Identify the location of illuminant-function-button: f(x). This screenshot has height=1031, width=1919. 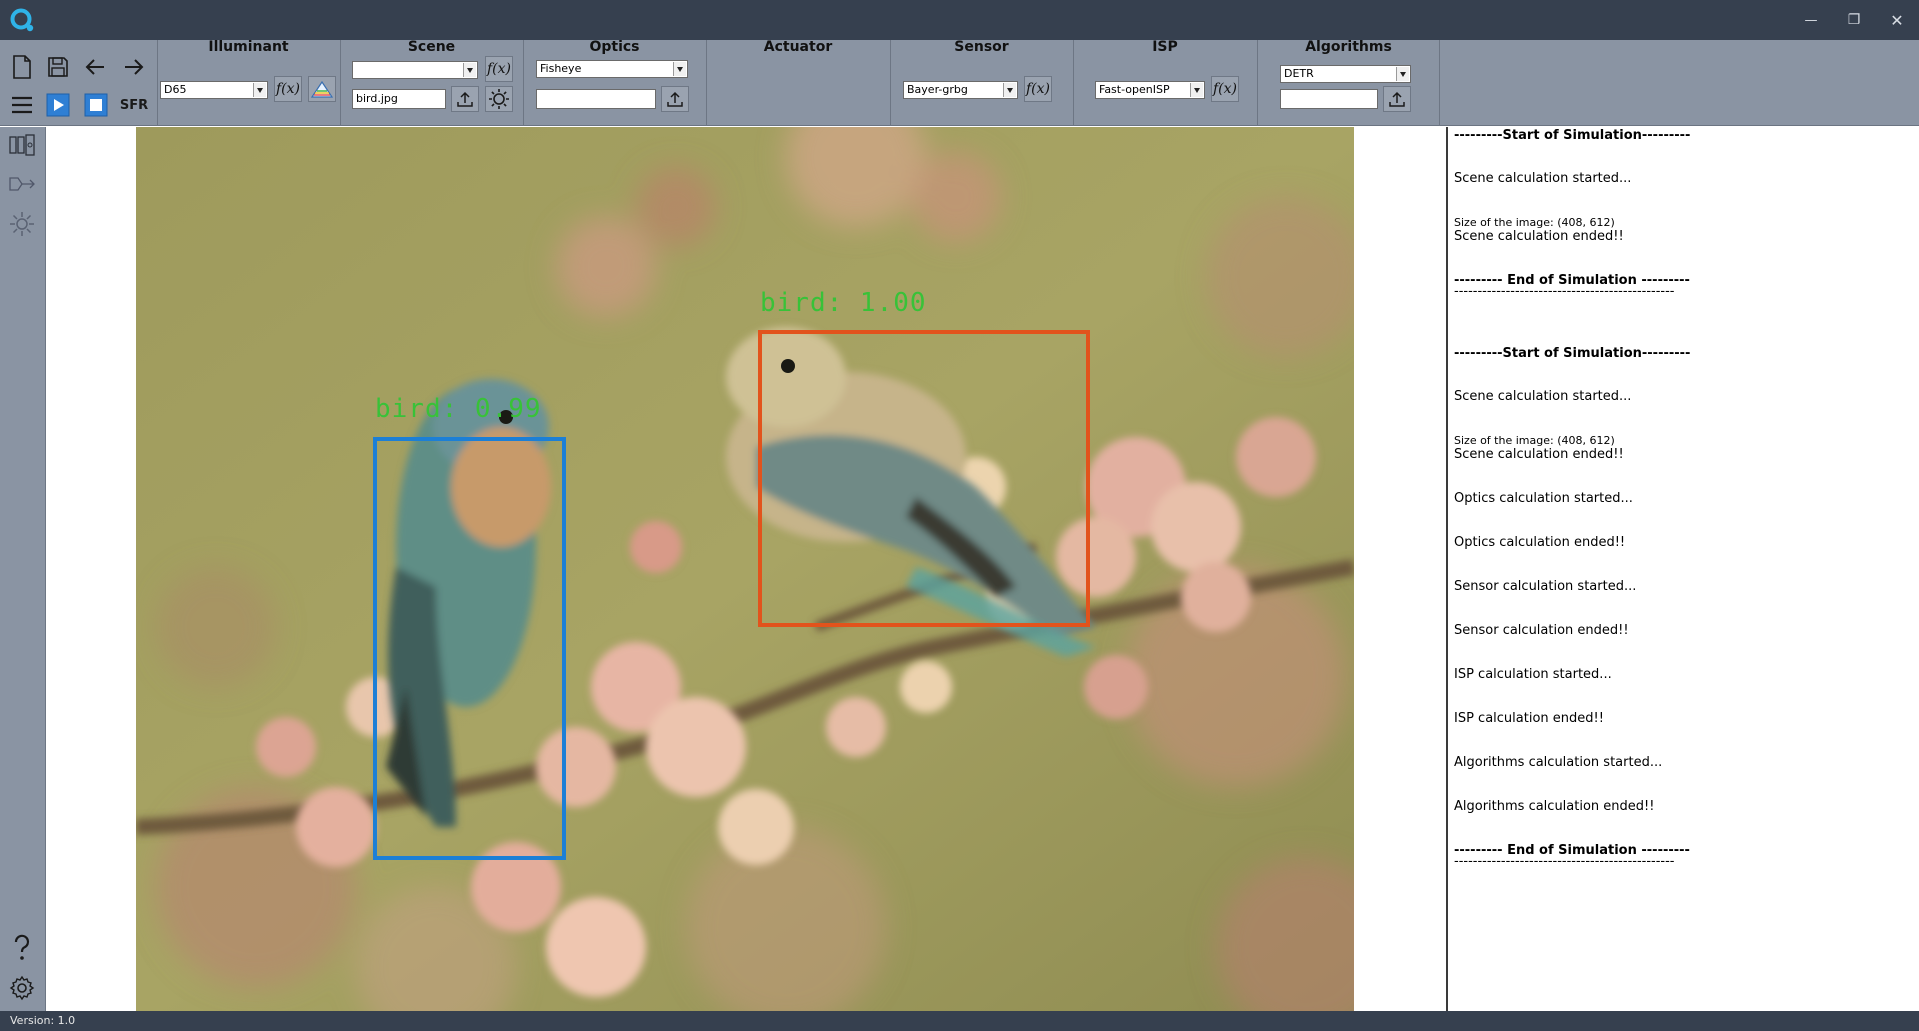
(288, 89).